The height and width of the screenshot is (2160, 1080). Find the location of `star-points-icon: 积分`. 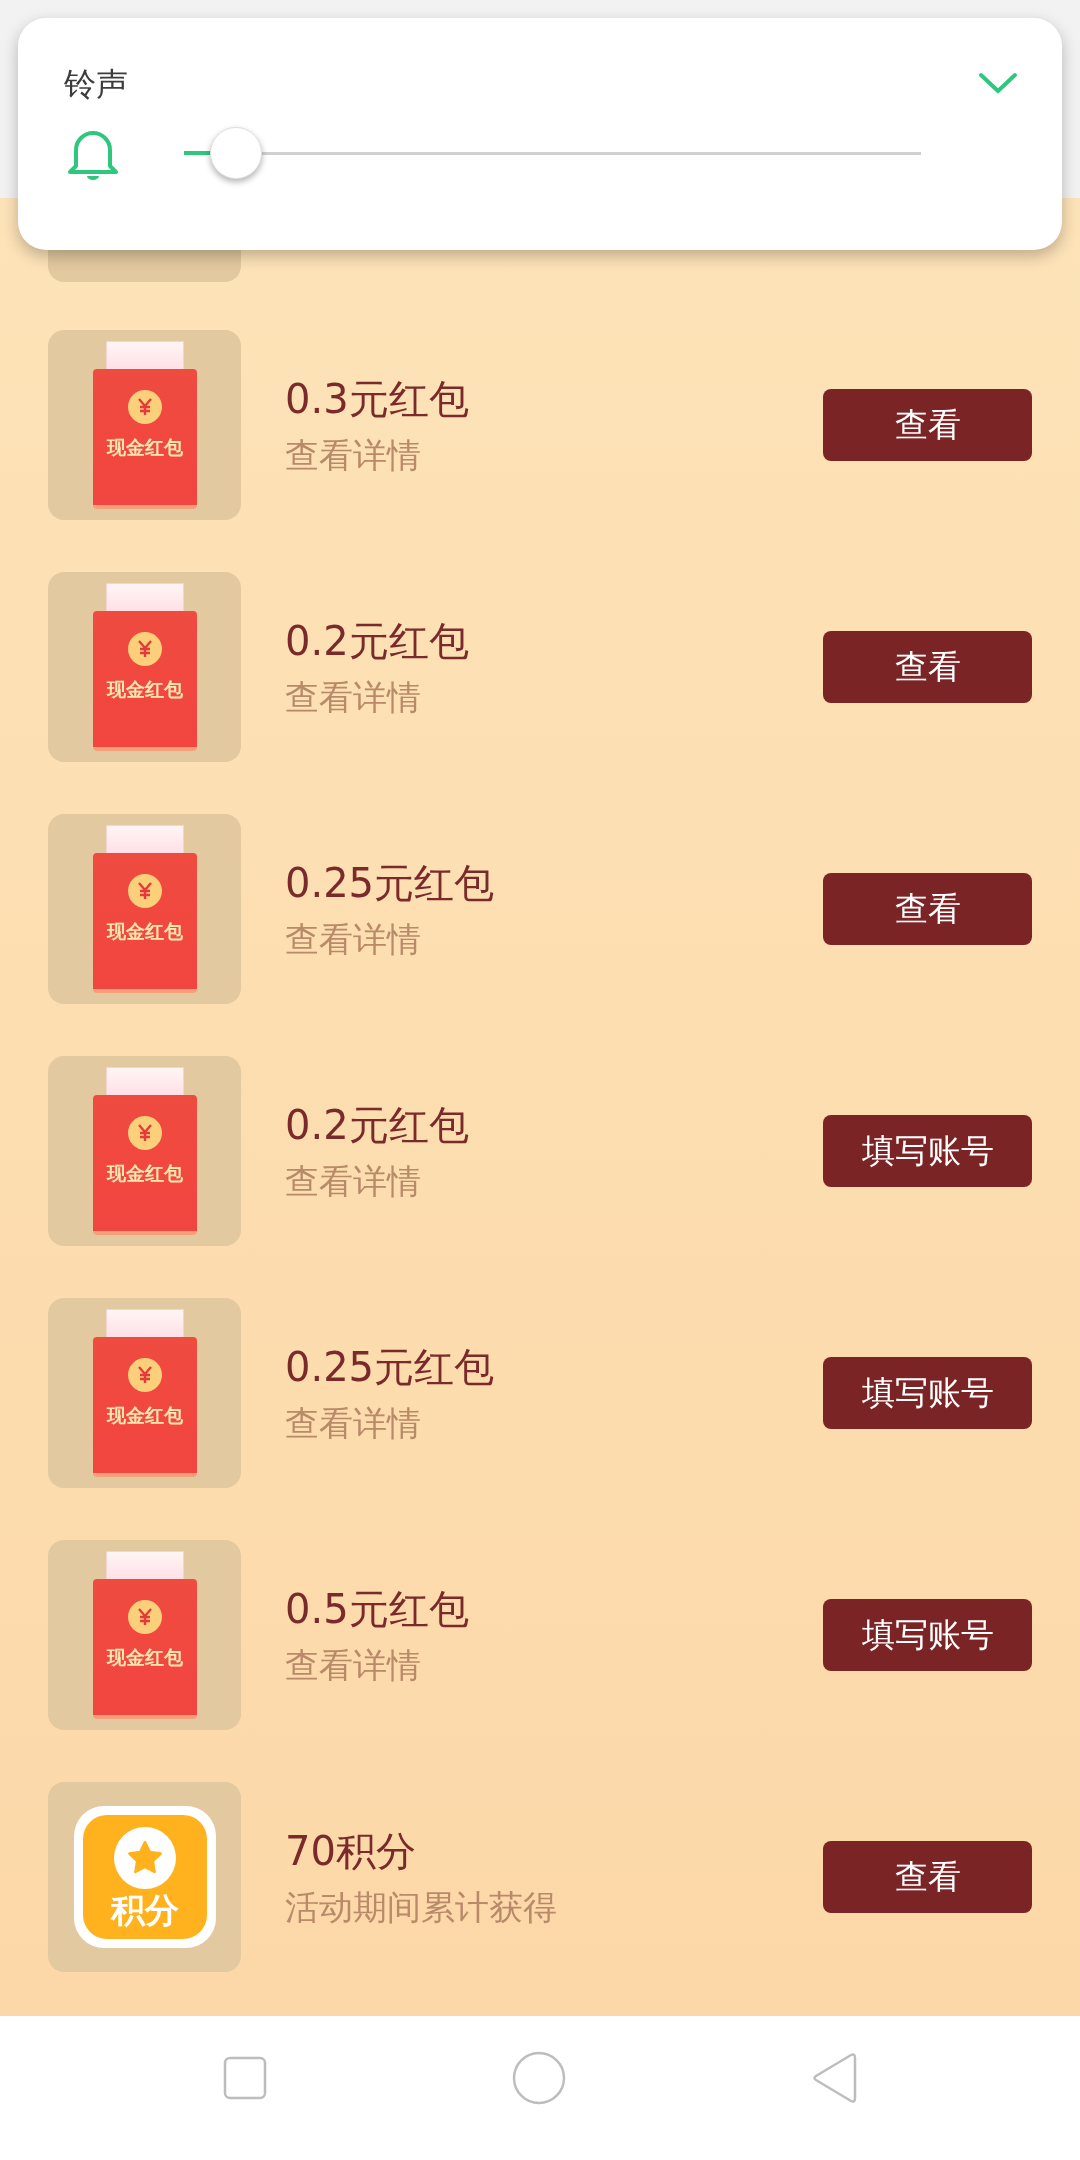

star-points-icon: 积分 is located at coordinates (144, 1877).